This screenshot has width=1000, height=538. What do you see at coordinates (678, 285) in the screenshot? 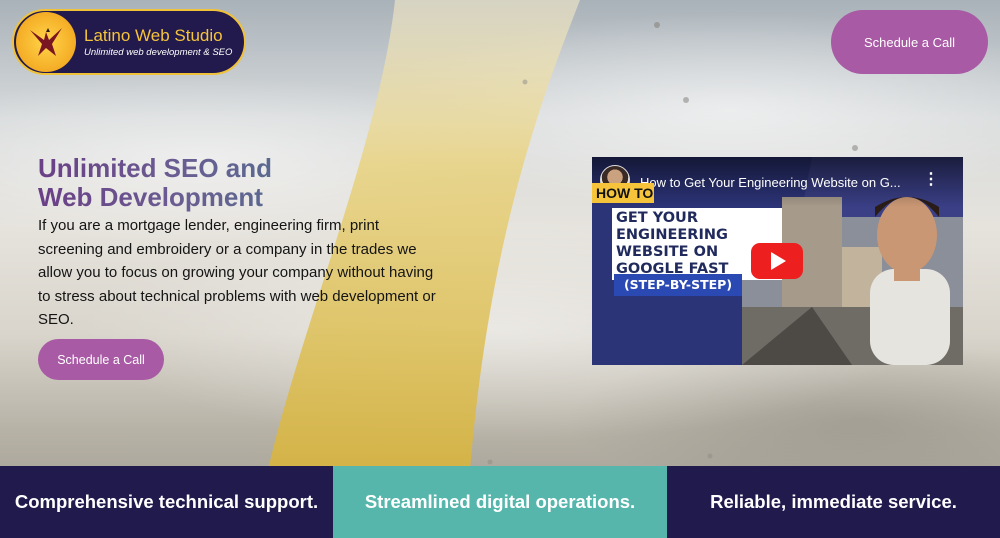
I see `thumbnail-tag: (STEP-BY-STEP)` at bounding box center [678, 285].